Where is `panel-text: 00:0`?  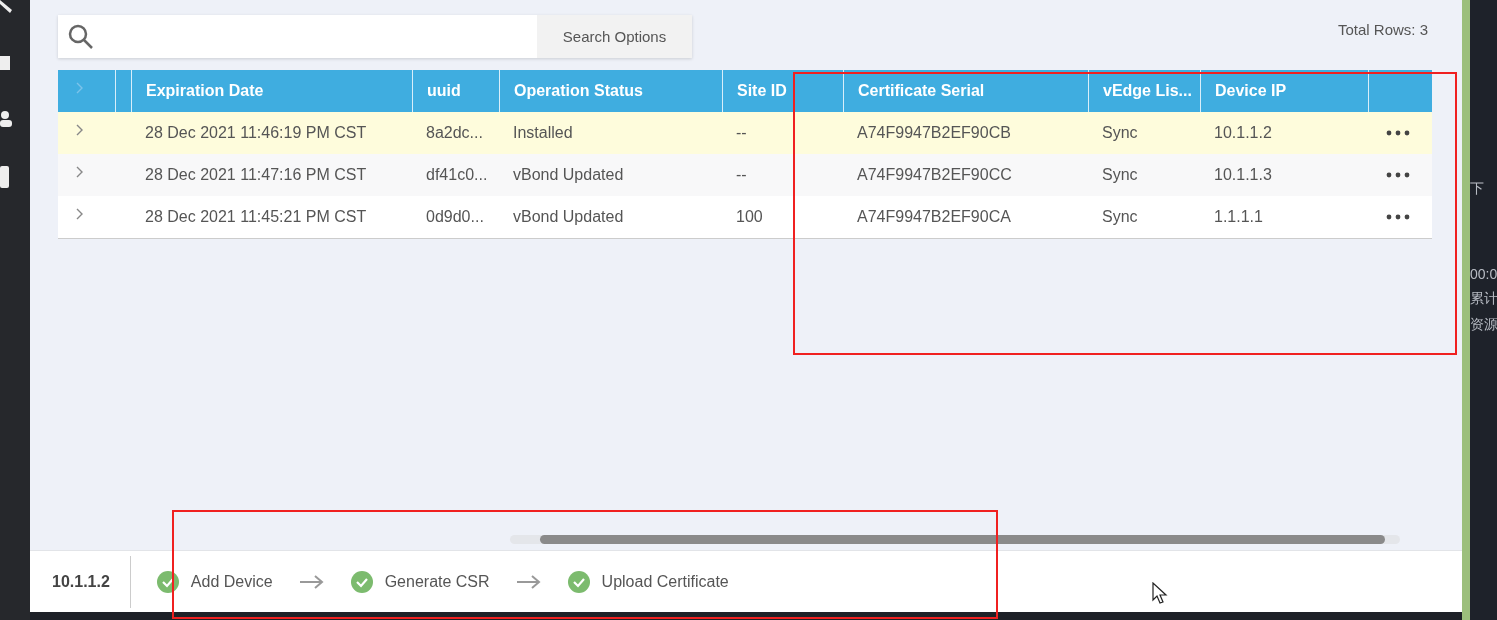
panel-text: 00:0 is located at coordinates (1483, 274).